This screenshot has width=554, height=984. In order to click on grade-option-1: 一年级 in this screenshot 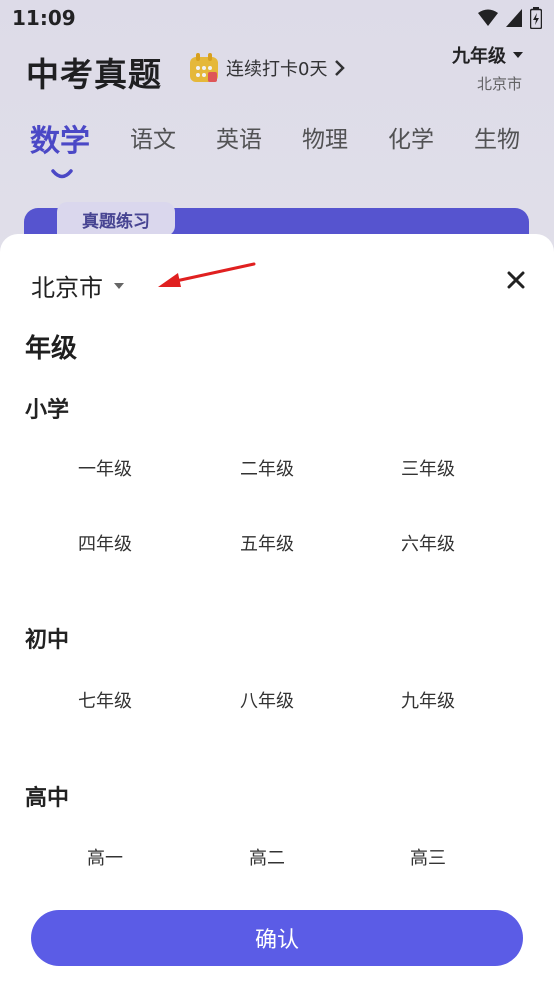, I will do `click(105, 468)`.